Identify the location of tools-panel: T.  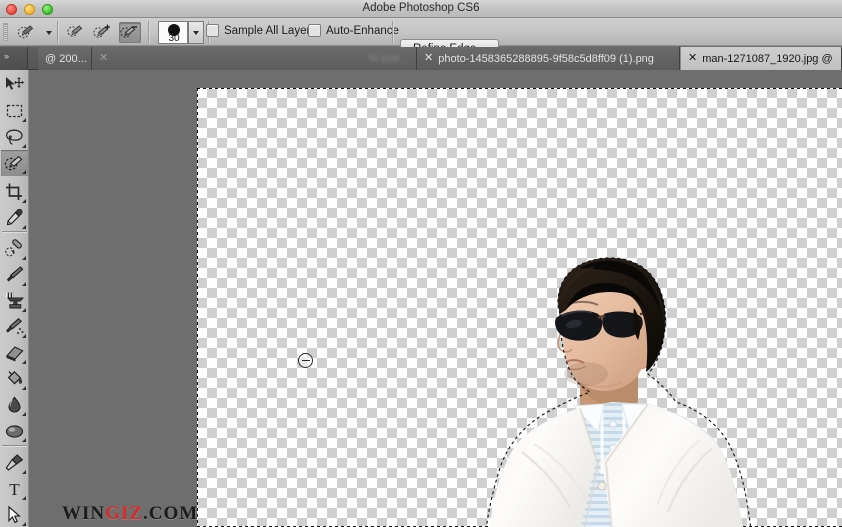
(14, 298).